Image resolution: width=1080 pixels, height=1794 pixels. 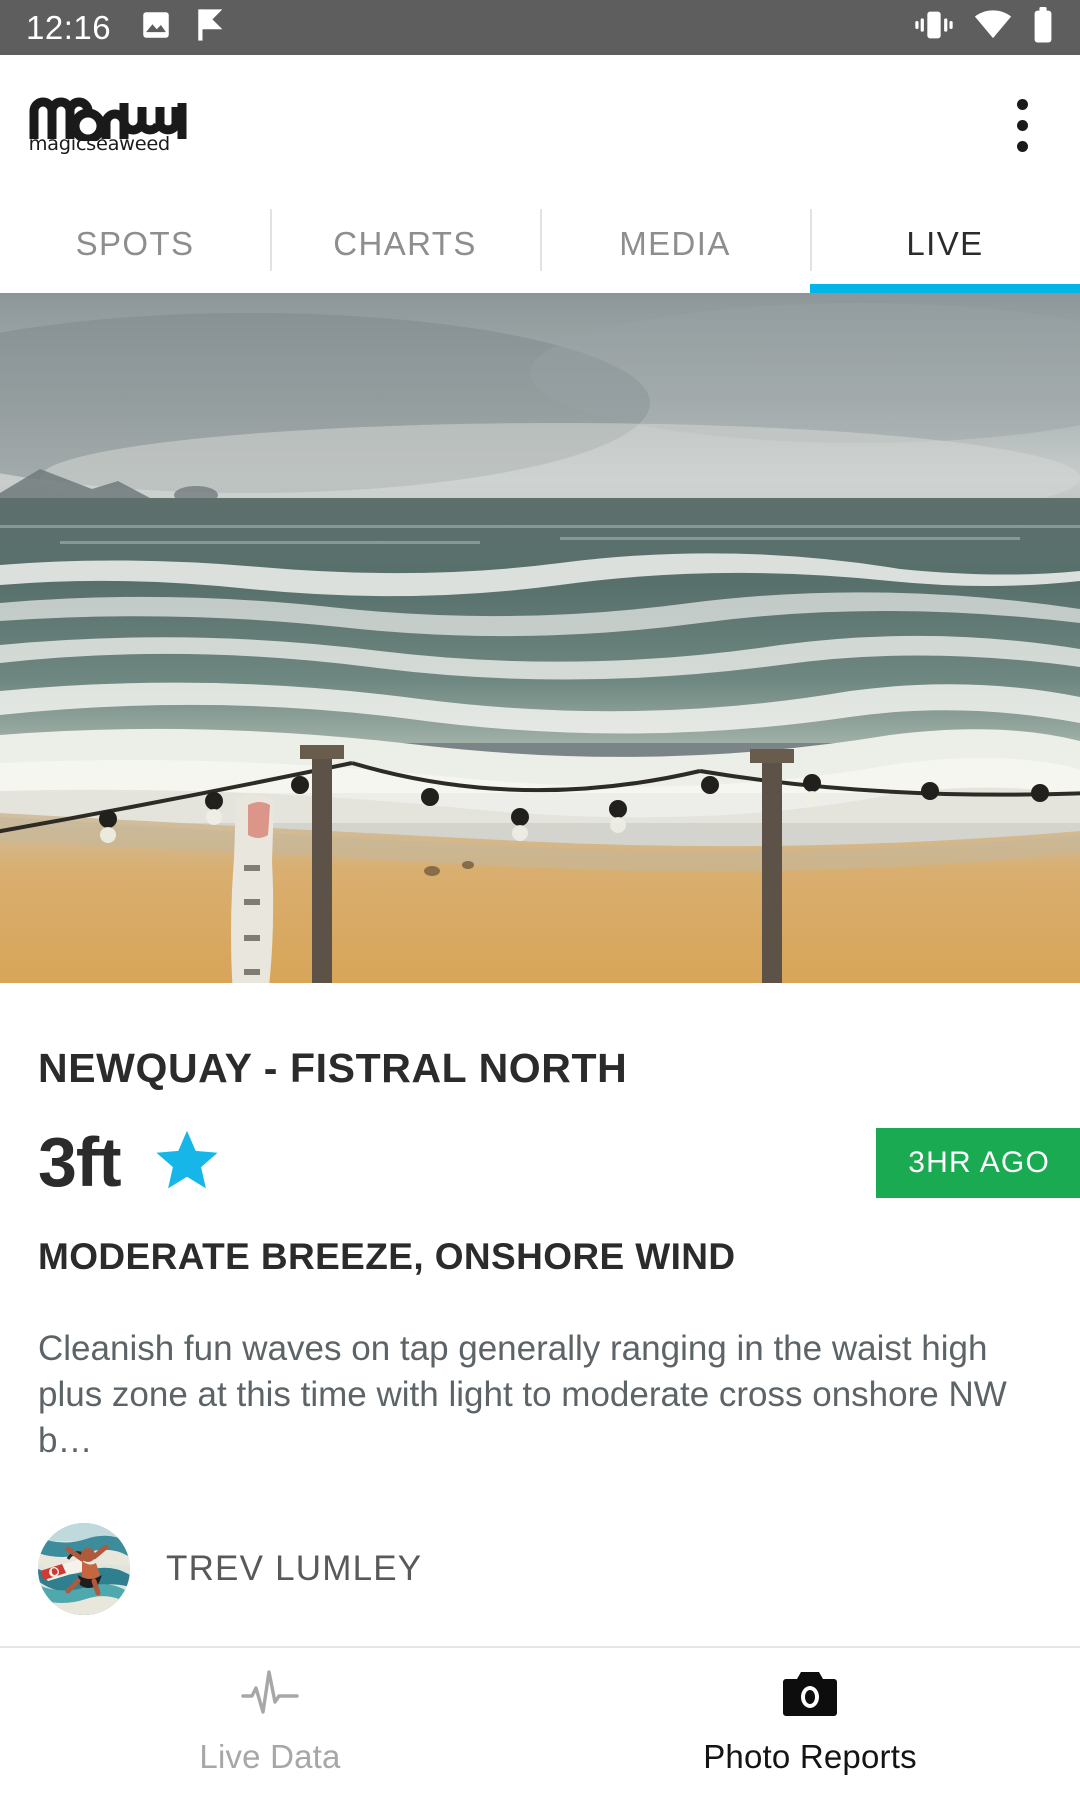 I want to click on status-badge: 3HR AGO, so click(x=978, y=1163).